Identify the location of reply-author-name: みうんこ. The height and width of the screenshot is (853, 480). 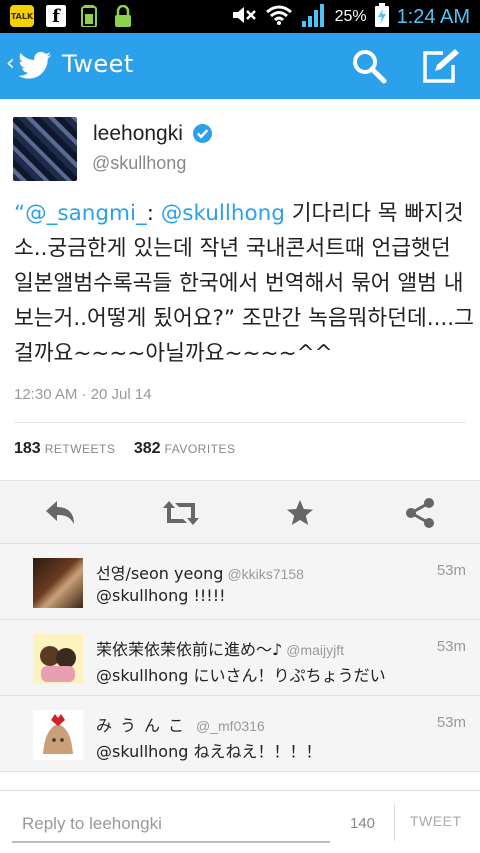
(144, 725).